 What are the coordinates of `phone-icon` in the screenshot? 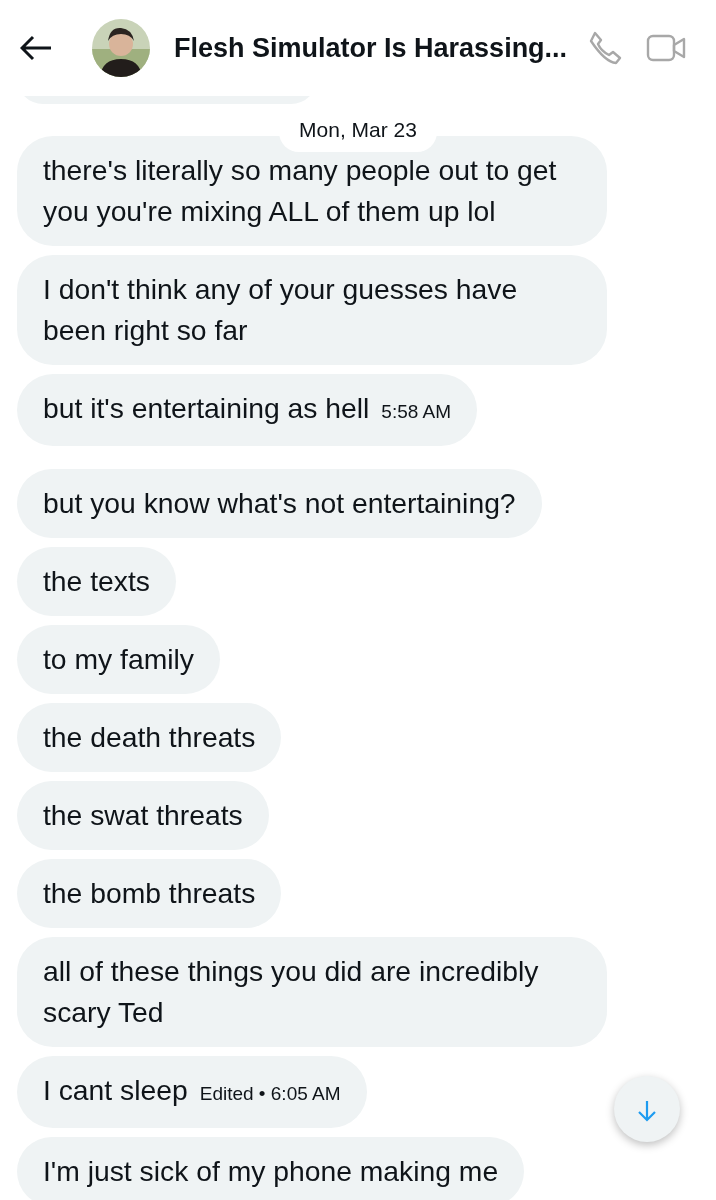 It's located at (605, 48).